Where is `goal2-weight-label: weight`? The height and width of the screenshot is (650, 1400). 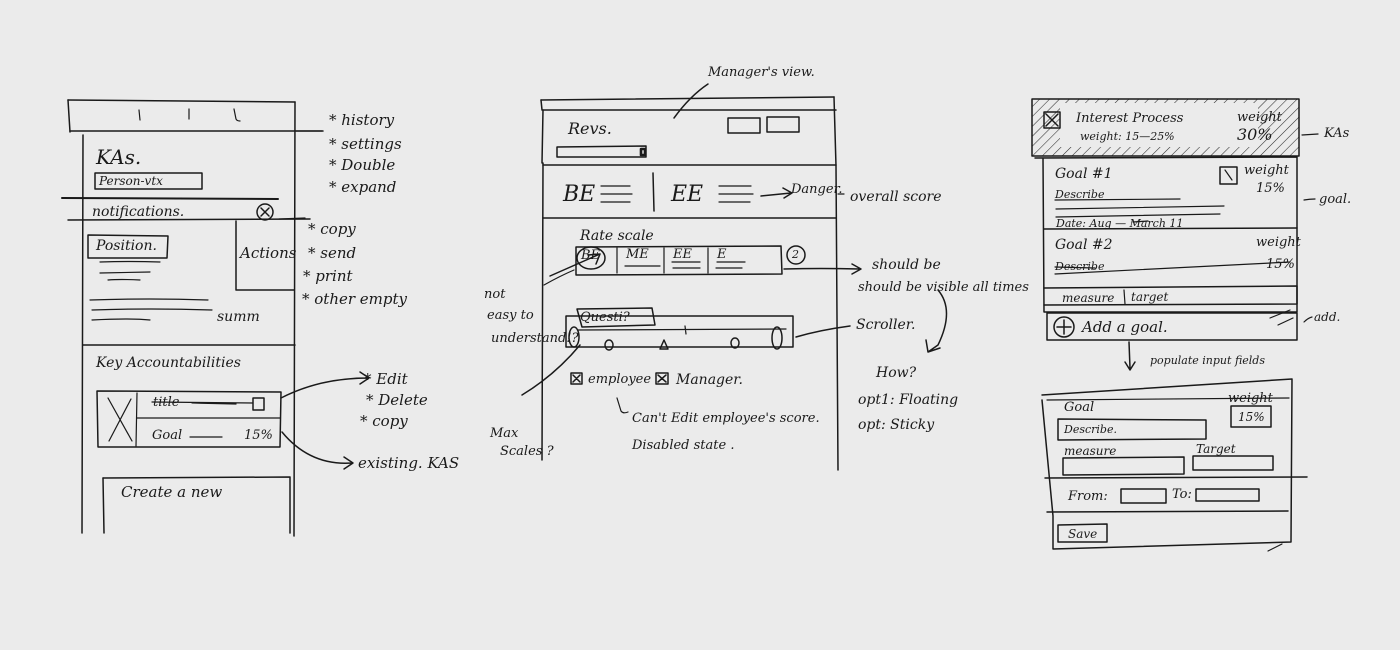 goal2-weight-label: weight is located at coordinates (1278, 242).